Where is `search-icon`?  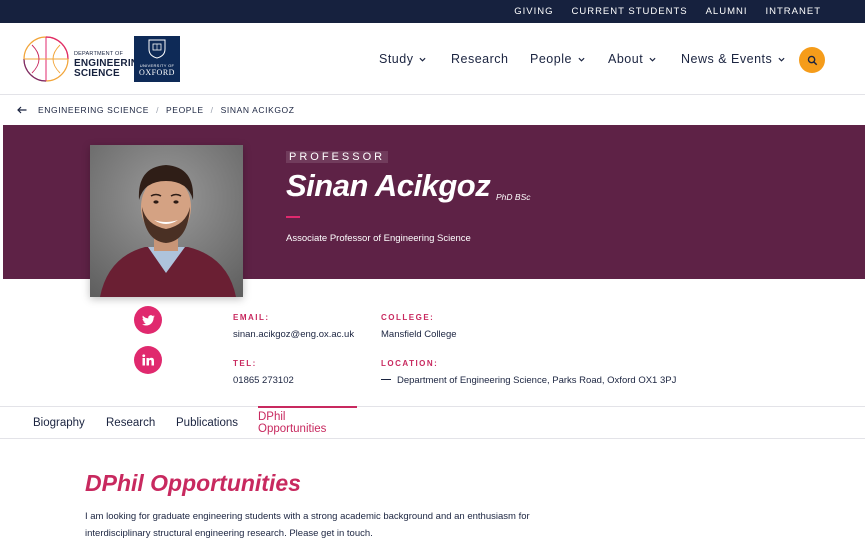 search-icon is located at coordinates (812, 60).